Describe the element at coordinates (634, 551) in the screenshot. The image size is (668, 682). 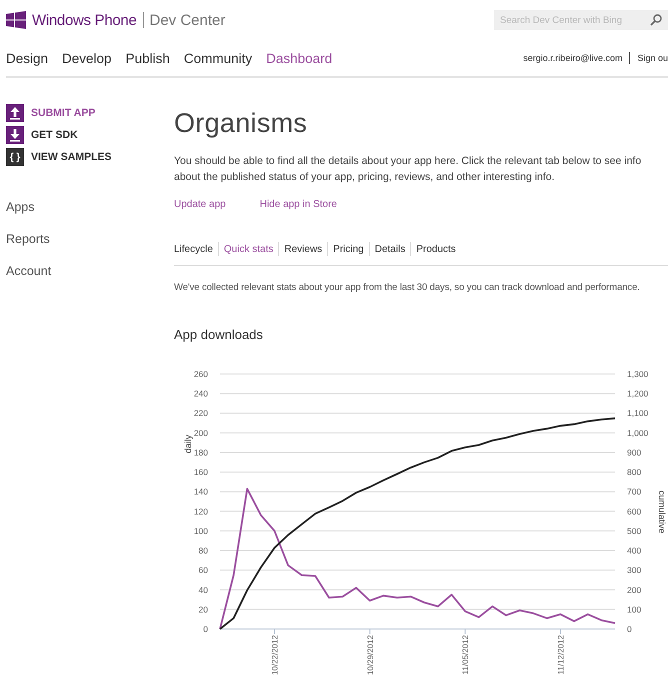
I see `axis-label: 400` at that location.